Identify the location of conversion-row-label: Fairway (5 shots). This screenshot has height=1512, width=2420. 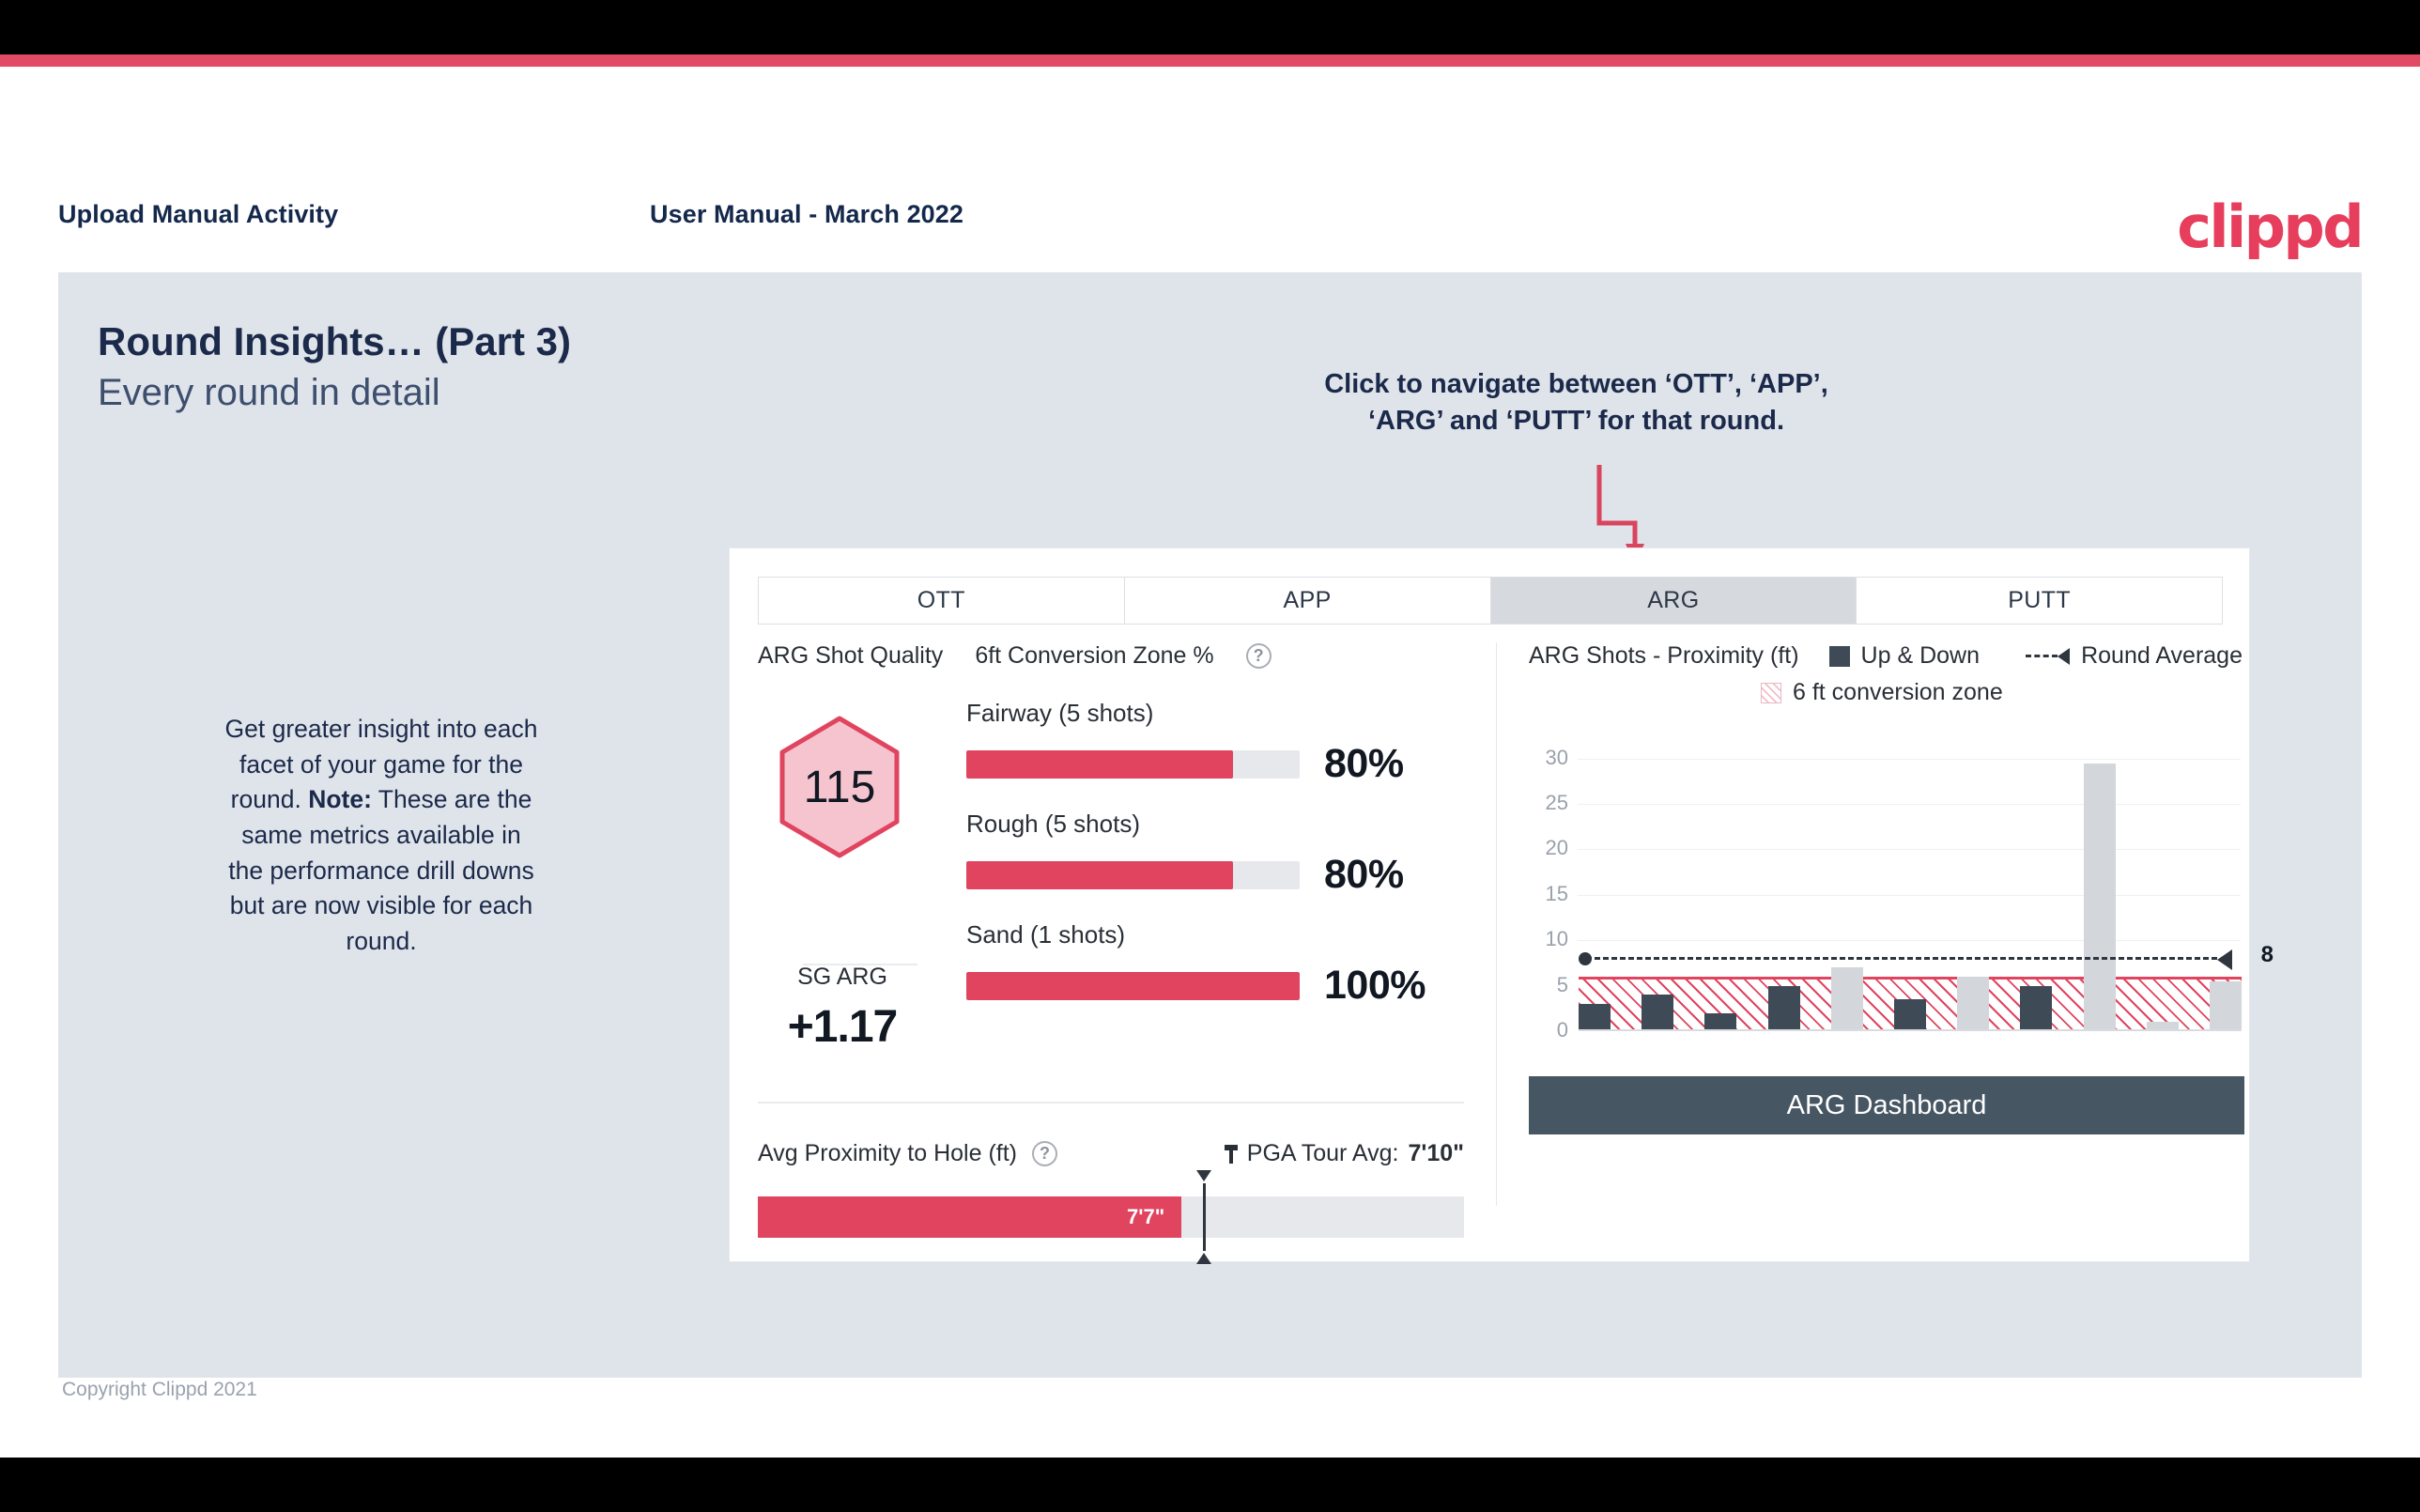
(1060, 713).